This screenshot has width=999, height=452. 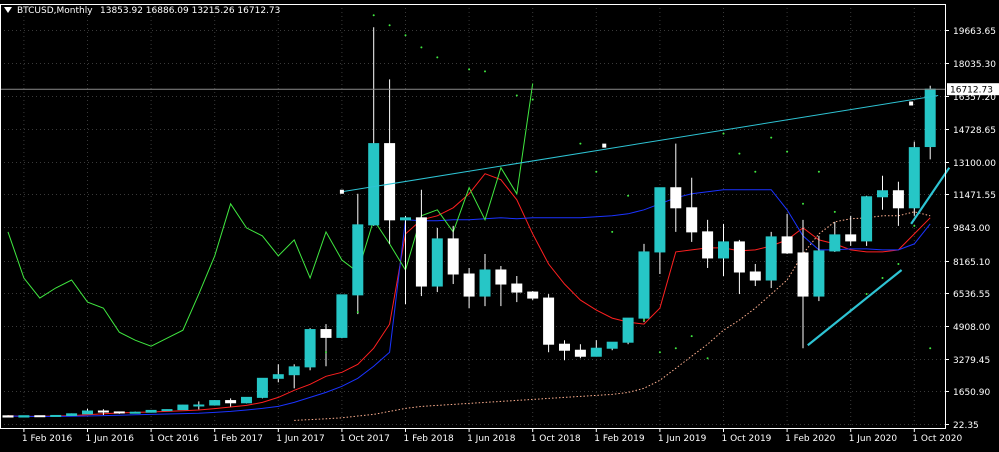 What do you see at coordinates (937, 439) in the screenshot?
I see `time-label: 1 Oct 2020` at bounding box center [937, 439].